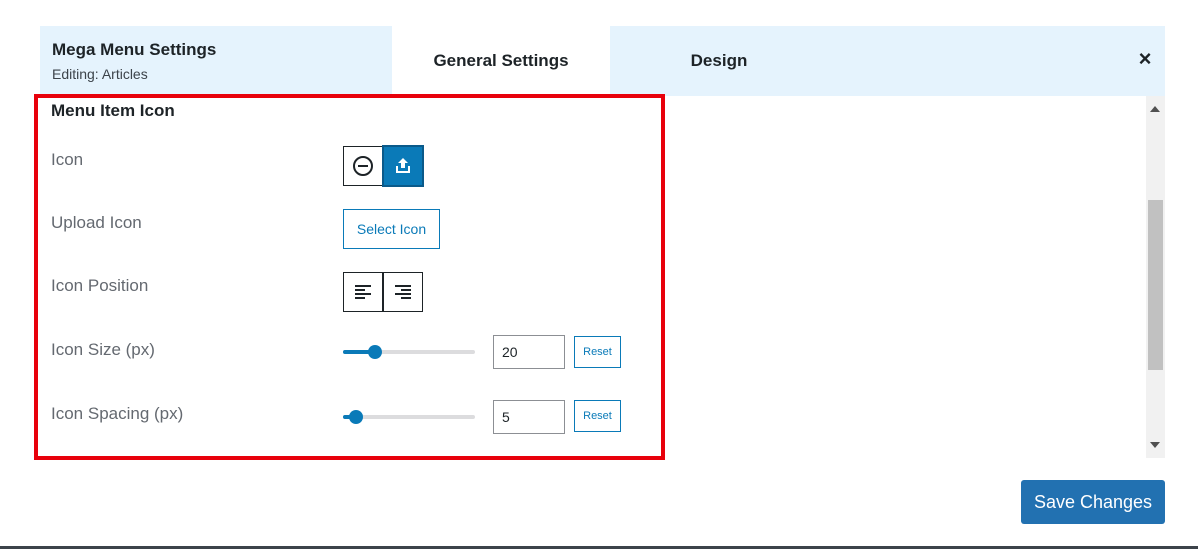 This screenshot has width=1198, height=549. I want to click on select-icon-button: Select Icon, so click(391, 229).